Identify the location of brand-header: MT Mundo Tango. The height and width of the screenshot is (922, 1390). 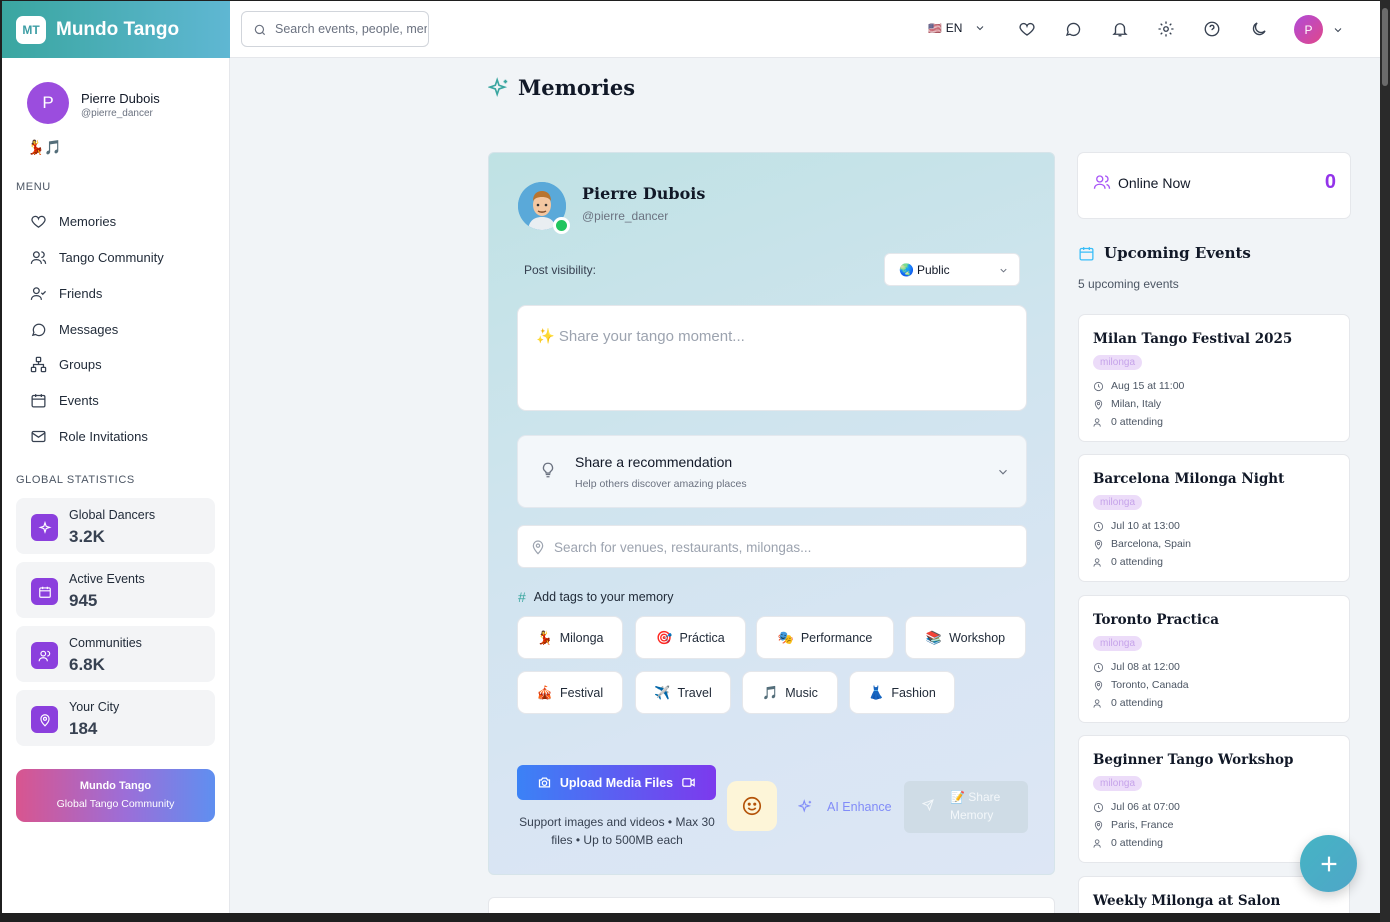
(116, 29).